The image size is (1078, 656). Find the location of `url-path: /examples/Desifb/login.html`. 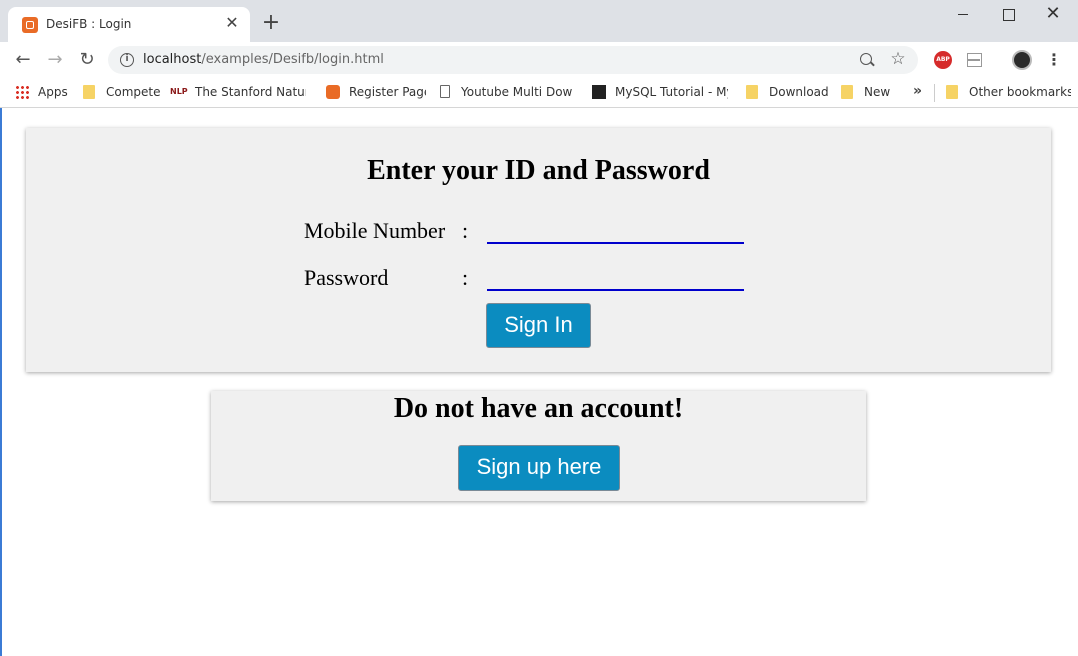

url-path: /examples/Desifb/login.html is located at coordinates (292, 59).